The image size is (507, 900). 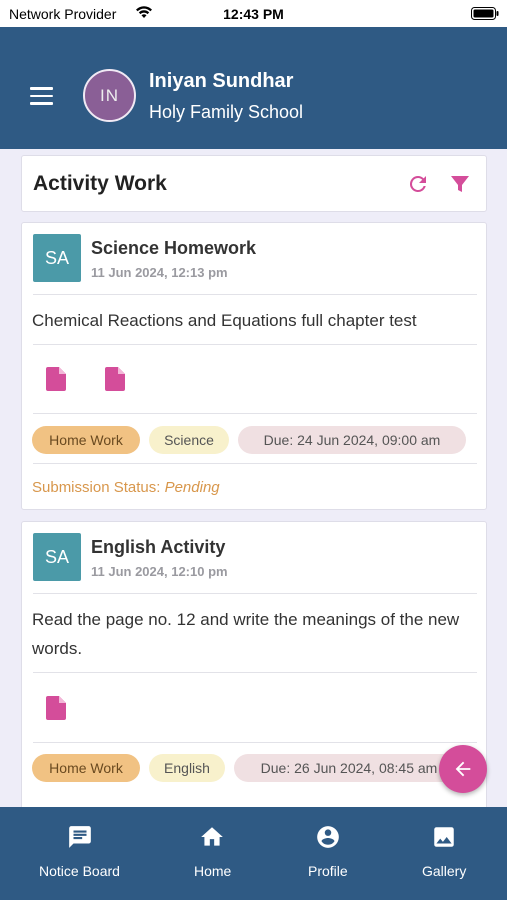 What do you see at coordinates (328, 853) in the screenshot?
I see `nav-item-profile: Profile` at bounding box center [328, 853].